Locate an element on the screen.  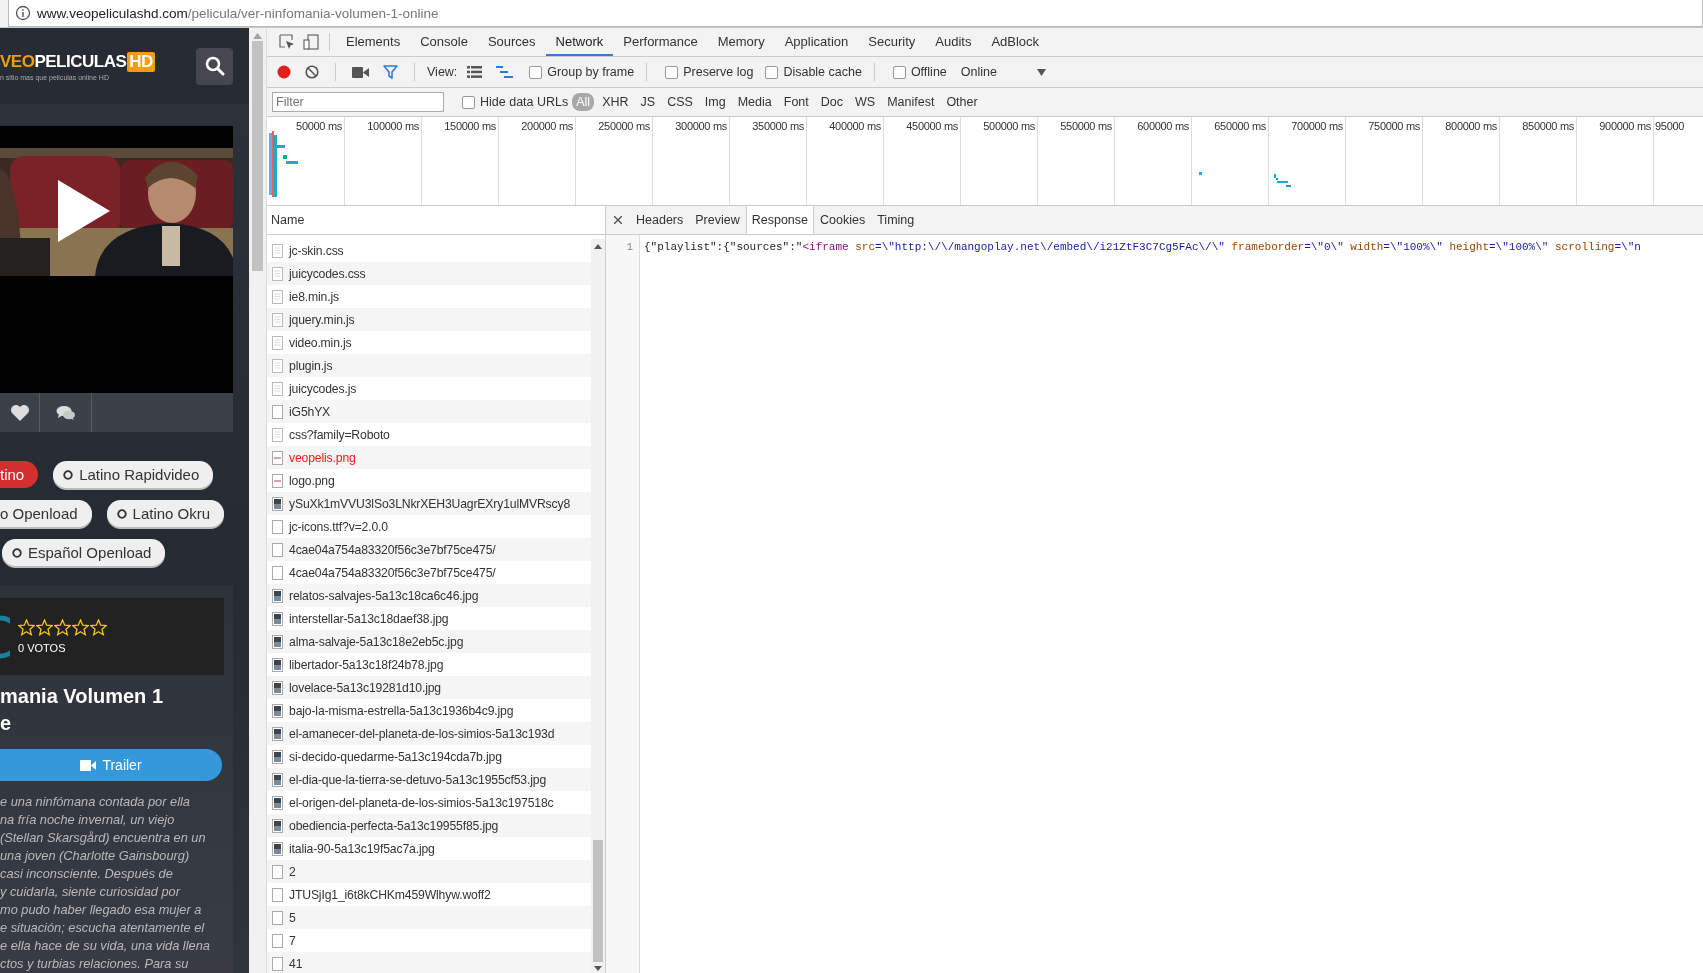
document-icon is located at coordinates (277, 434).